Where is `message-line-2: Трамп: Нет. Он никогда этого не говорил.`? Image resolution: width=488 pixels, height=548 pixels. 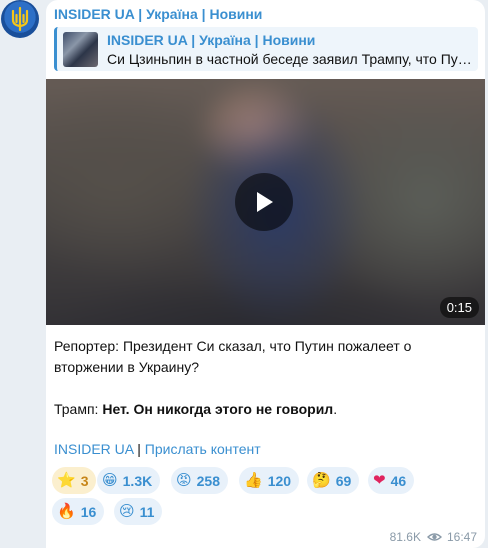
message-line-2: Трамп: Нет. Он никогда этого не говорил. is located at coordinates (264, 409).